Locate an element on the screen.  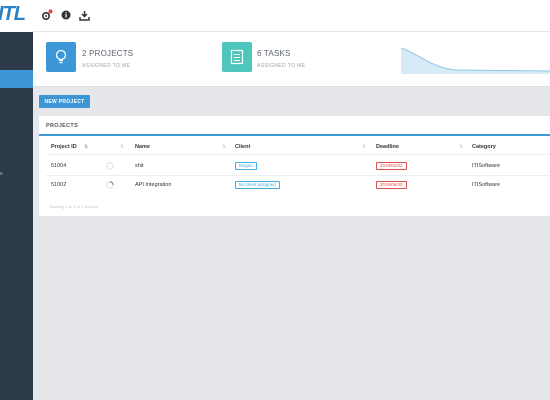
checklist-icon is located at coordinates (237, 57).